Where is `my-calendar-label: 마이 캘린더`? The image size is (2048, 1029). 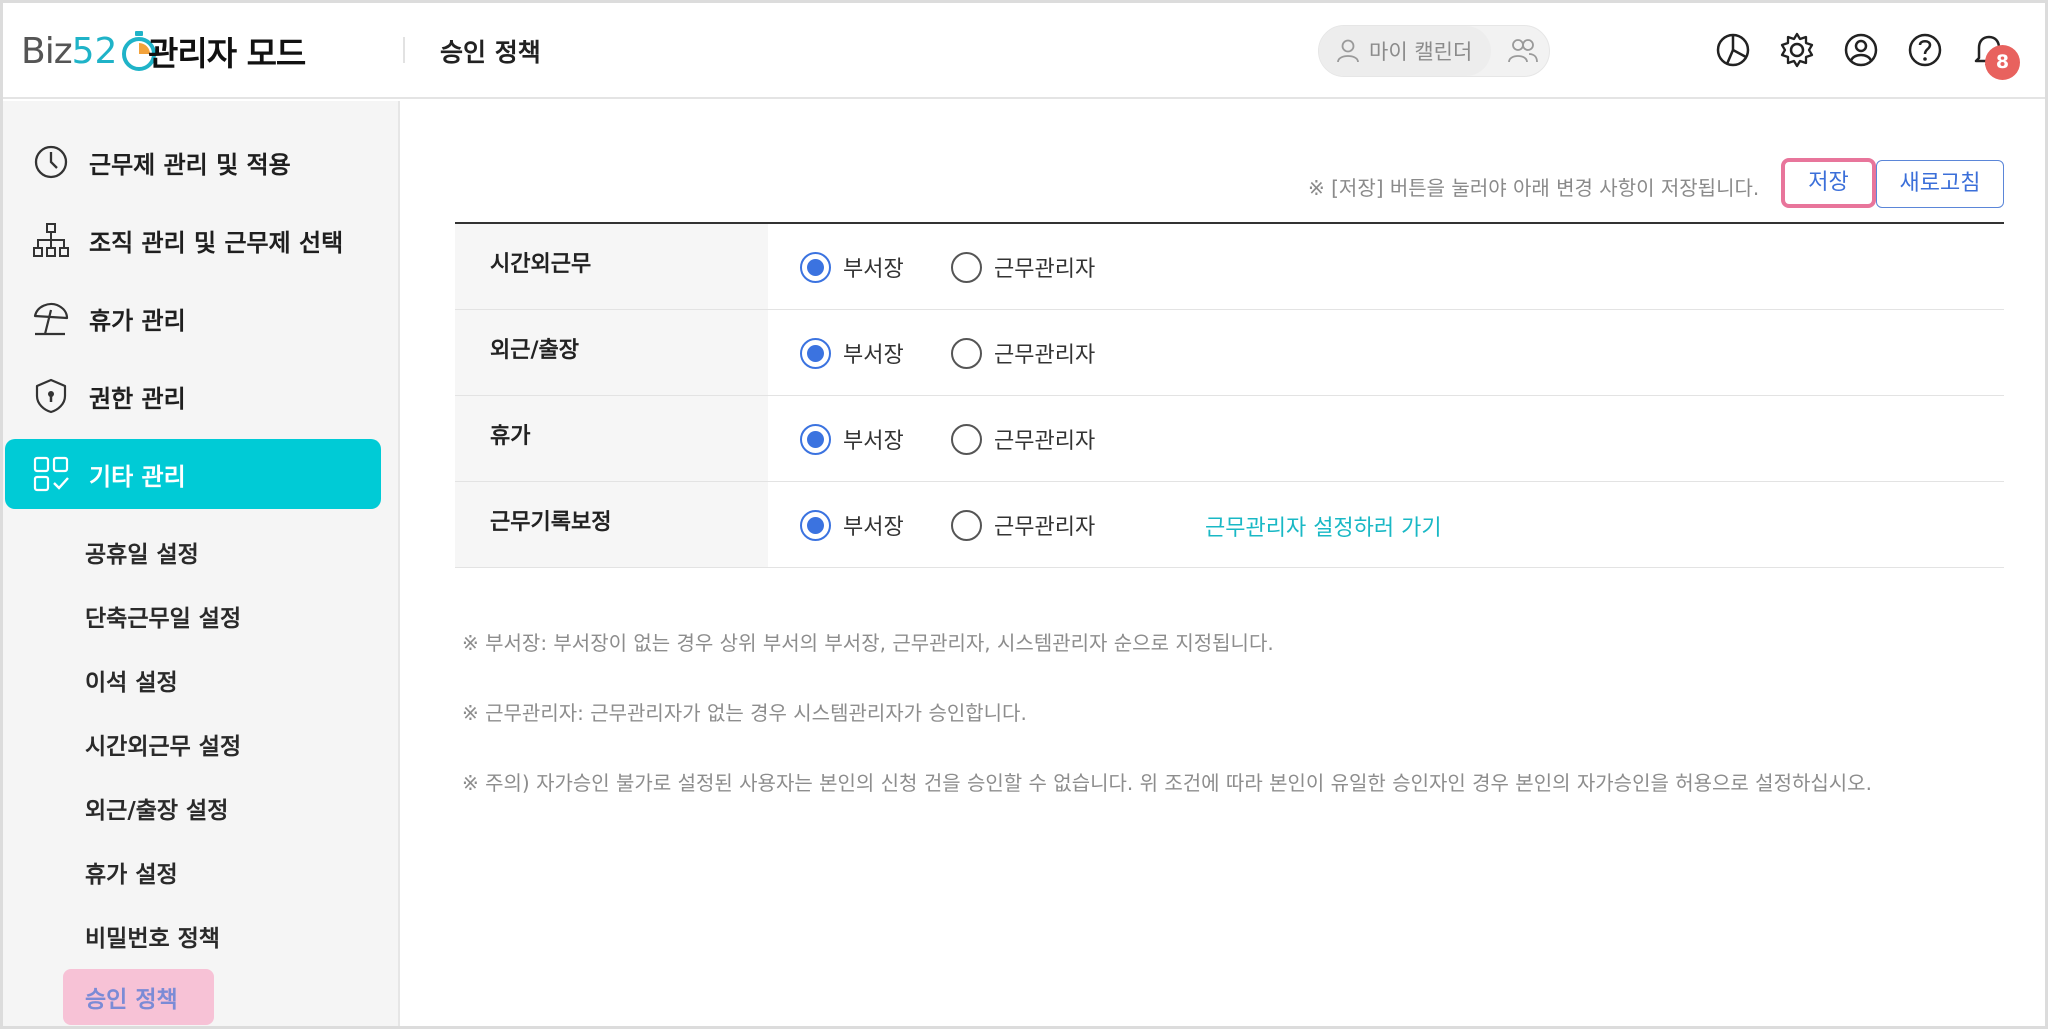
my-calendar-label: 마이 캘린더 is located at coordinates (1421, 52).